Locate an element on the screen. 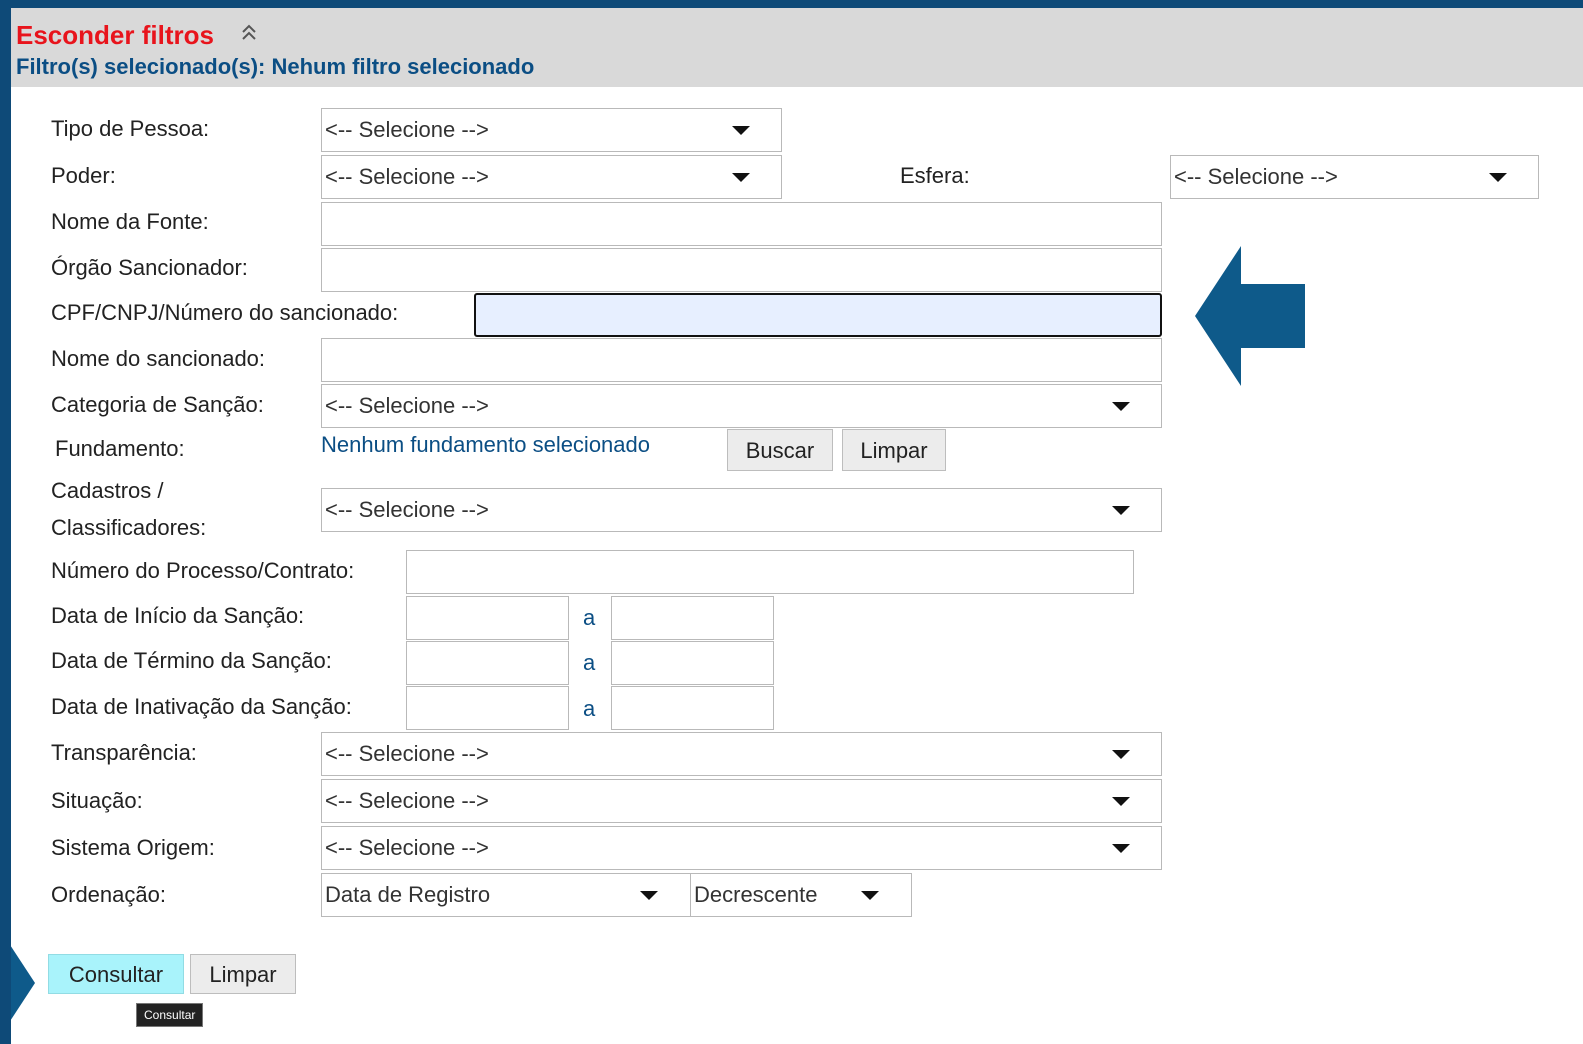 The image size is (1583, 1044). orgao-input is located at coordinates (741, 270).